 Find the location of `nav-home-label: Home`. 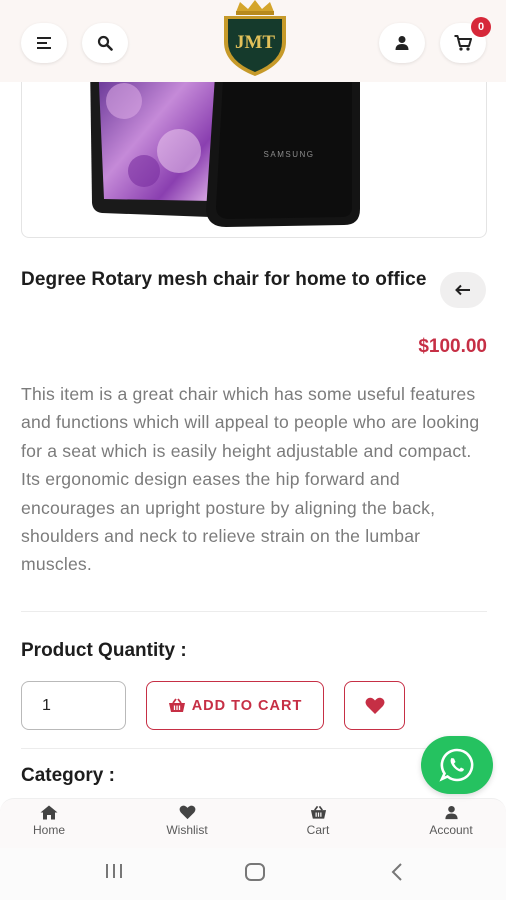

nav-home-label: Home is located at coordinates (48, 830).